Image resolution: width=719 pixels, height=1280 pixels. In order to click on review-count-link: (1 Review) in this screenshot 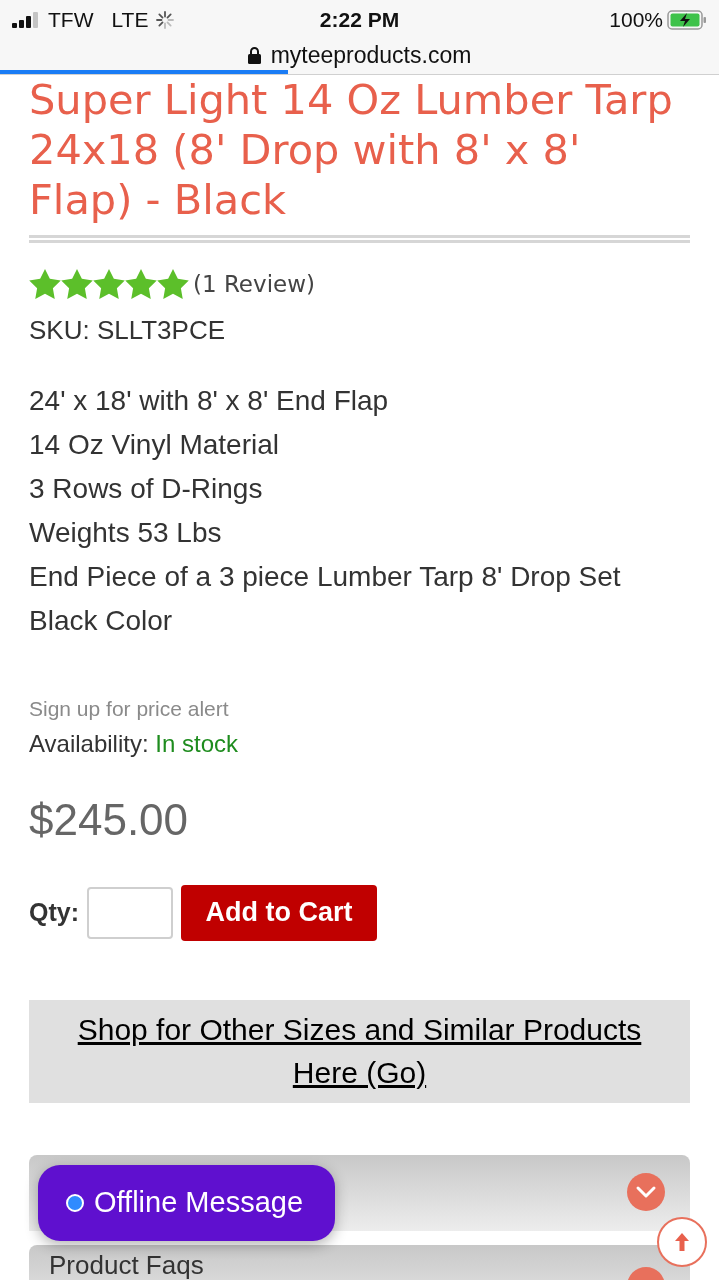, I will do `click(254, 284)`.